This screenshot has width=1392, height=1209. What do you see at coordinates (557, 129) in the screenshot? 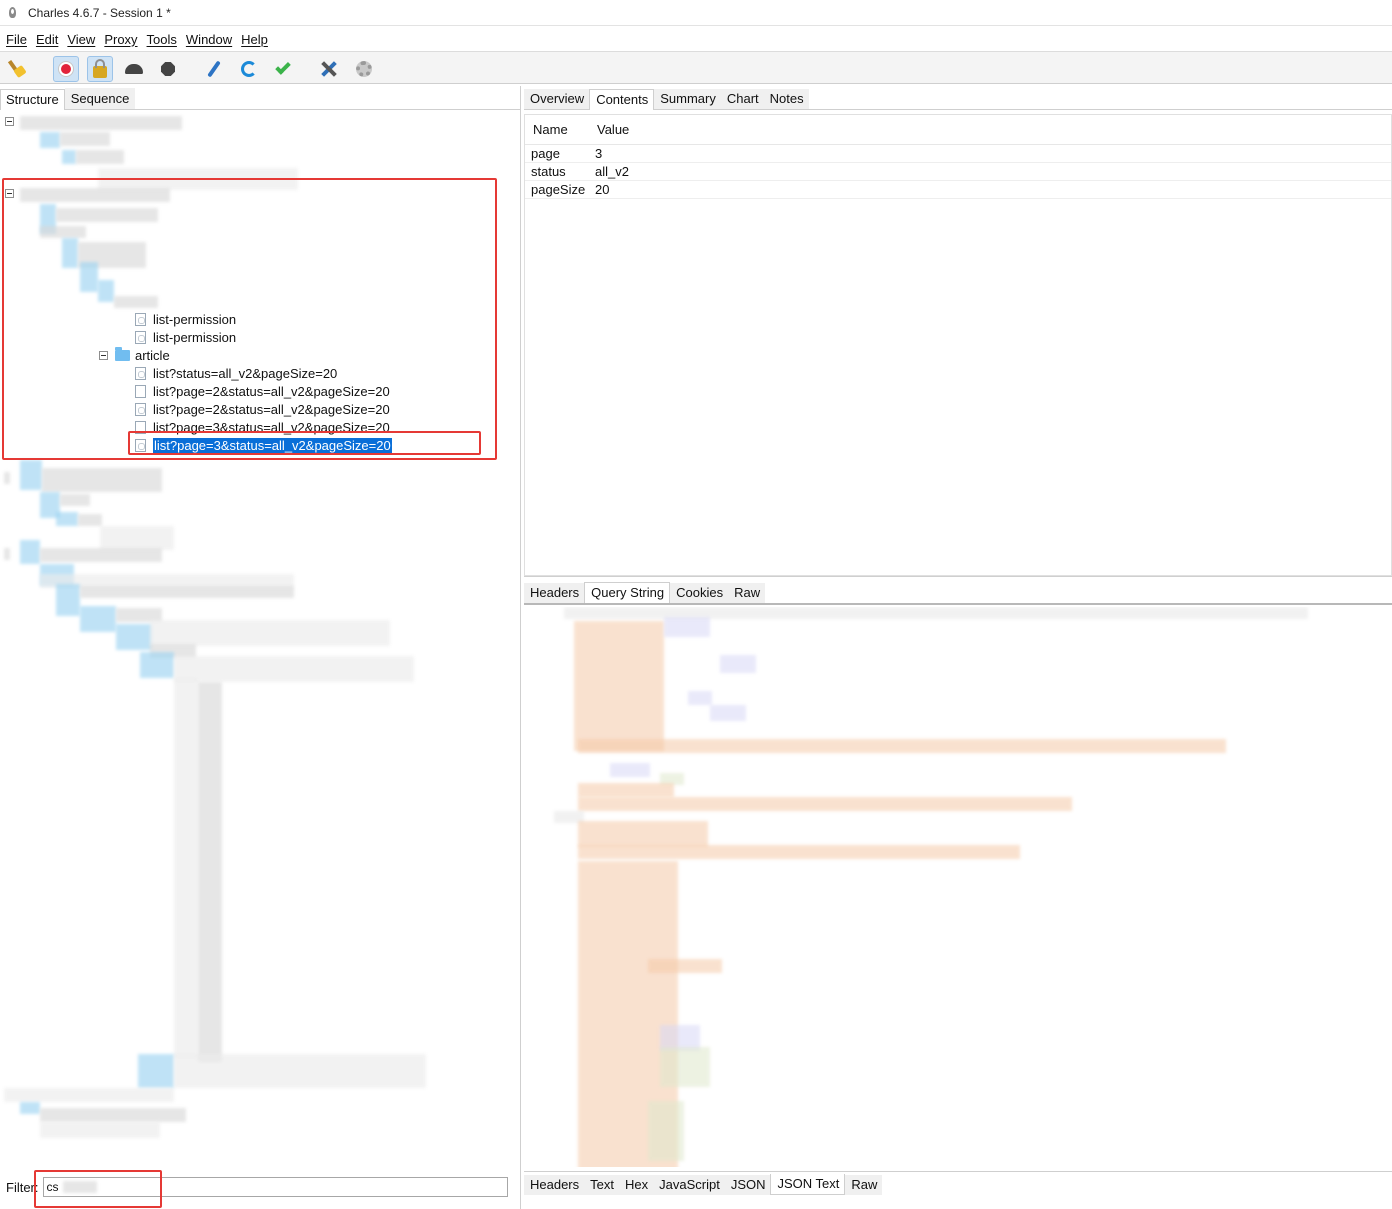
I see `column-header-name: Name` at bounding box center [557, 129].